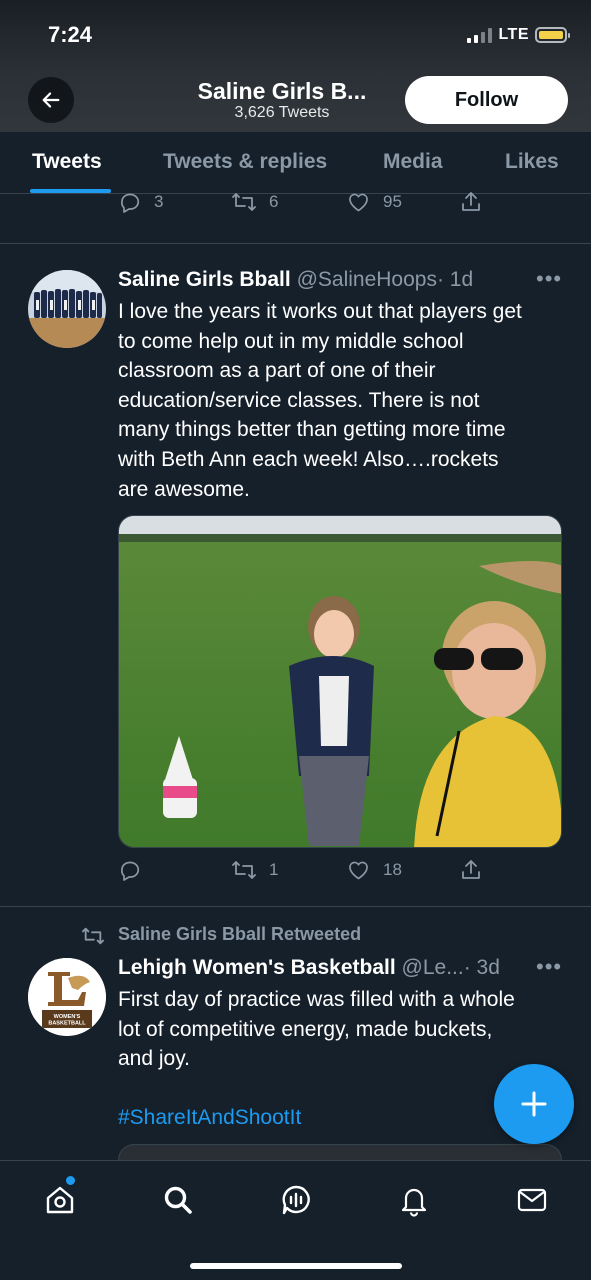 The height and width of the screenshot is (1280, 591). Describe the element at coordinates (296, 1266) in the screenshot. I see `home-indicator` at that location.